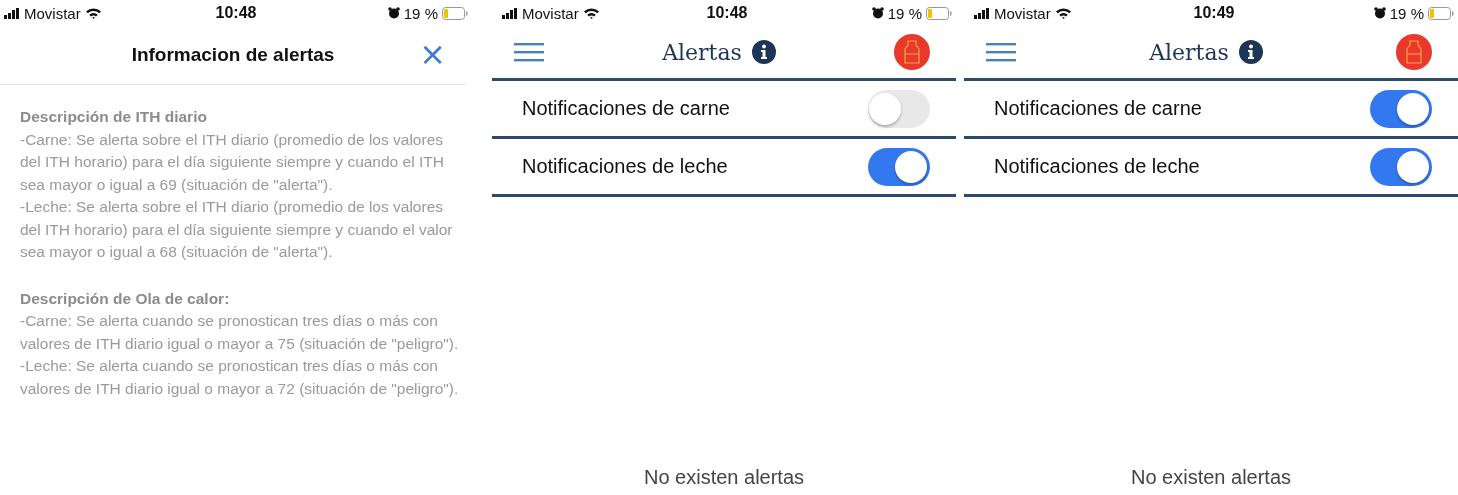  What do you see at coordinates (233, 55) in the screenshot?
I see `screen-title: Informacion de alertas` at bounding box center [233, 55].